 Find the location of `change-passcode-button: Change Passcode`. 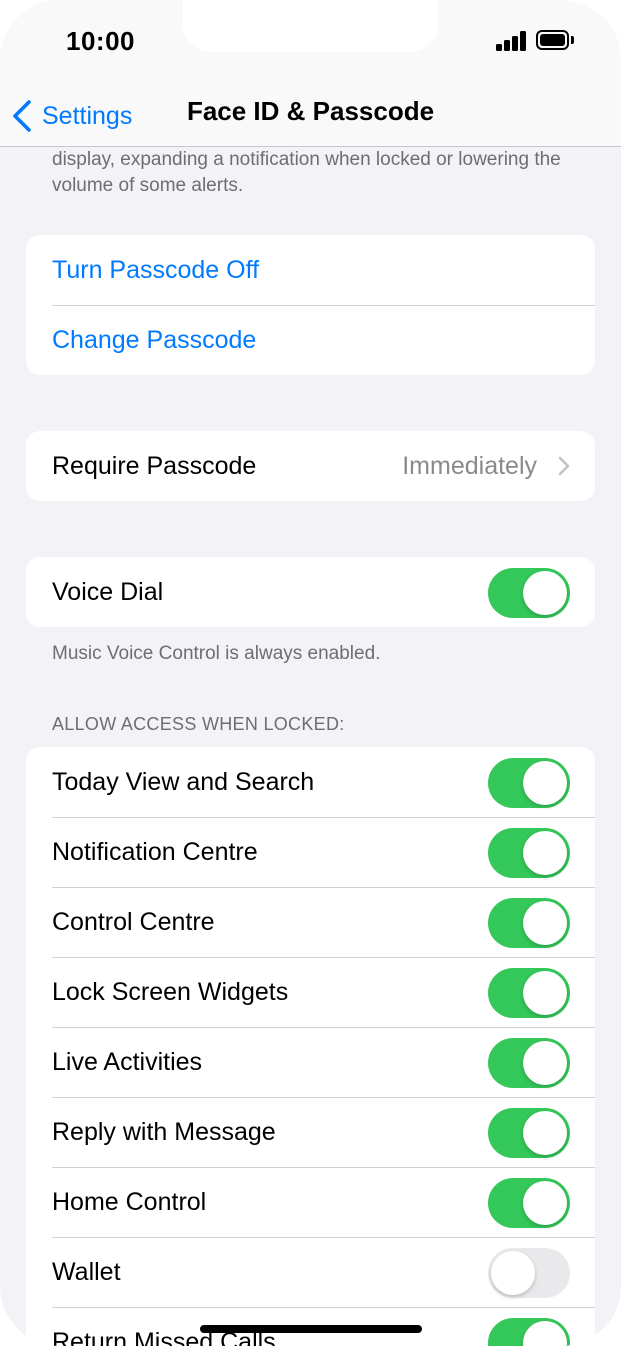

change-passcode-button: Change Passcode is located at coordinates (310, 340).